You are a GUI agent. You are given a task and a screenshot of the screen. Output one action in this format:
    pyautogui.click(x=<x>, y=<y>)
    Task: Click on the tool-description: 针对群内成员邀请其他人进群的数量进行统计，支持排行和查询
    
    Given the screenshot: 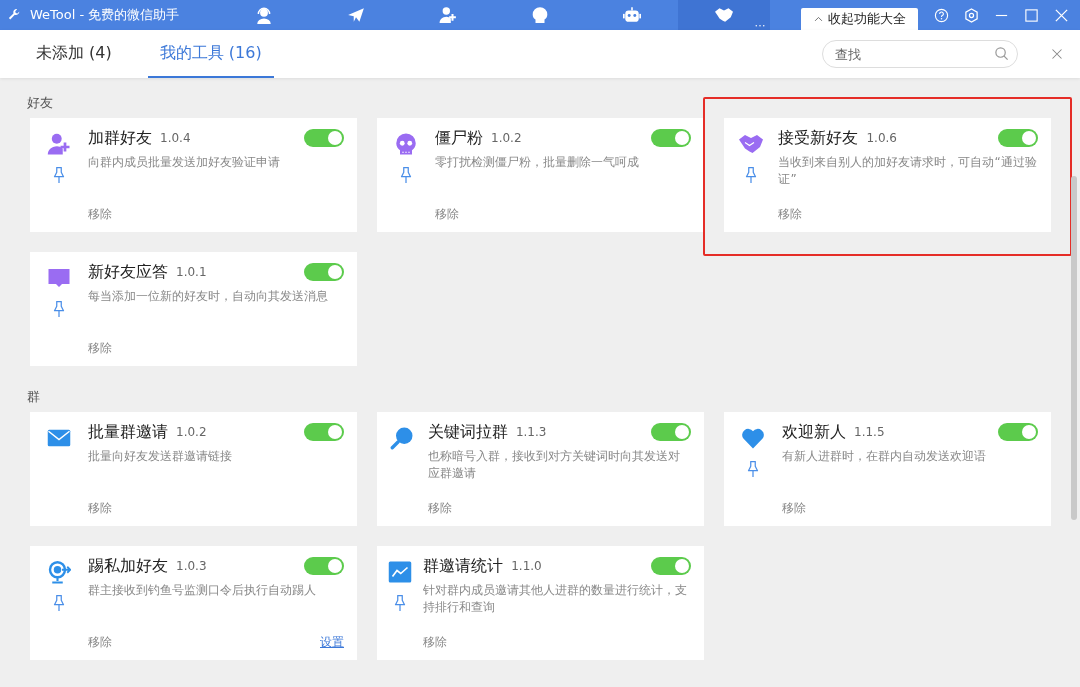 What is the action you would take?
    pyautogui.click(x=556, y=599)
    